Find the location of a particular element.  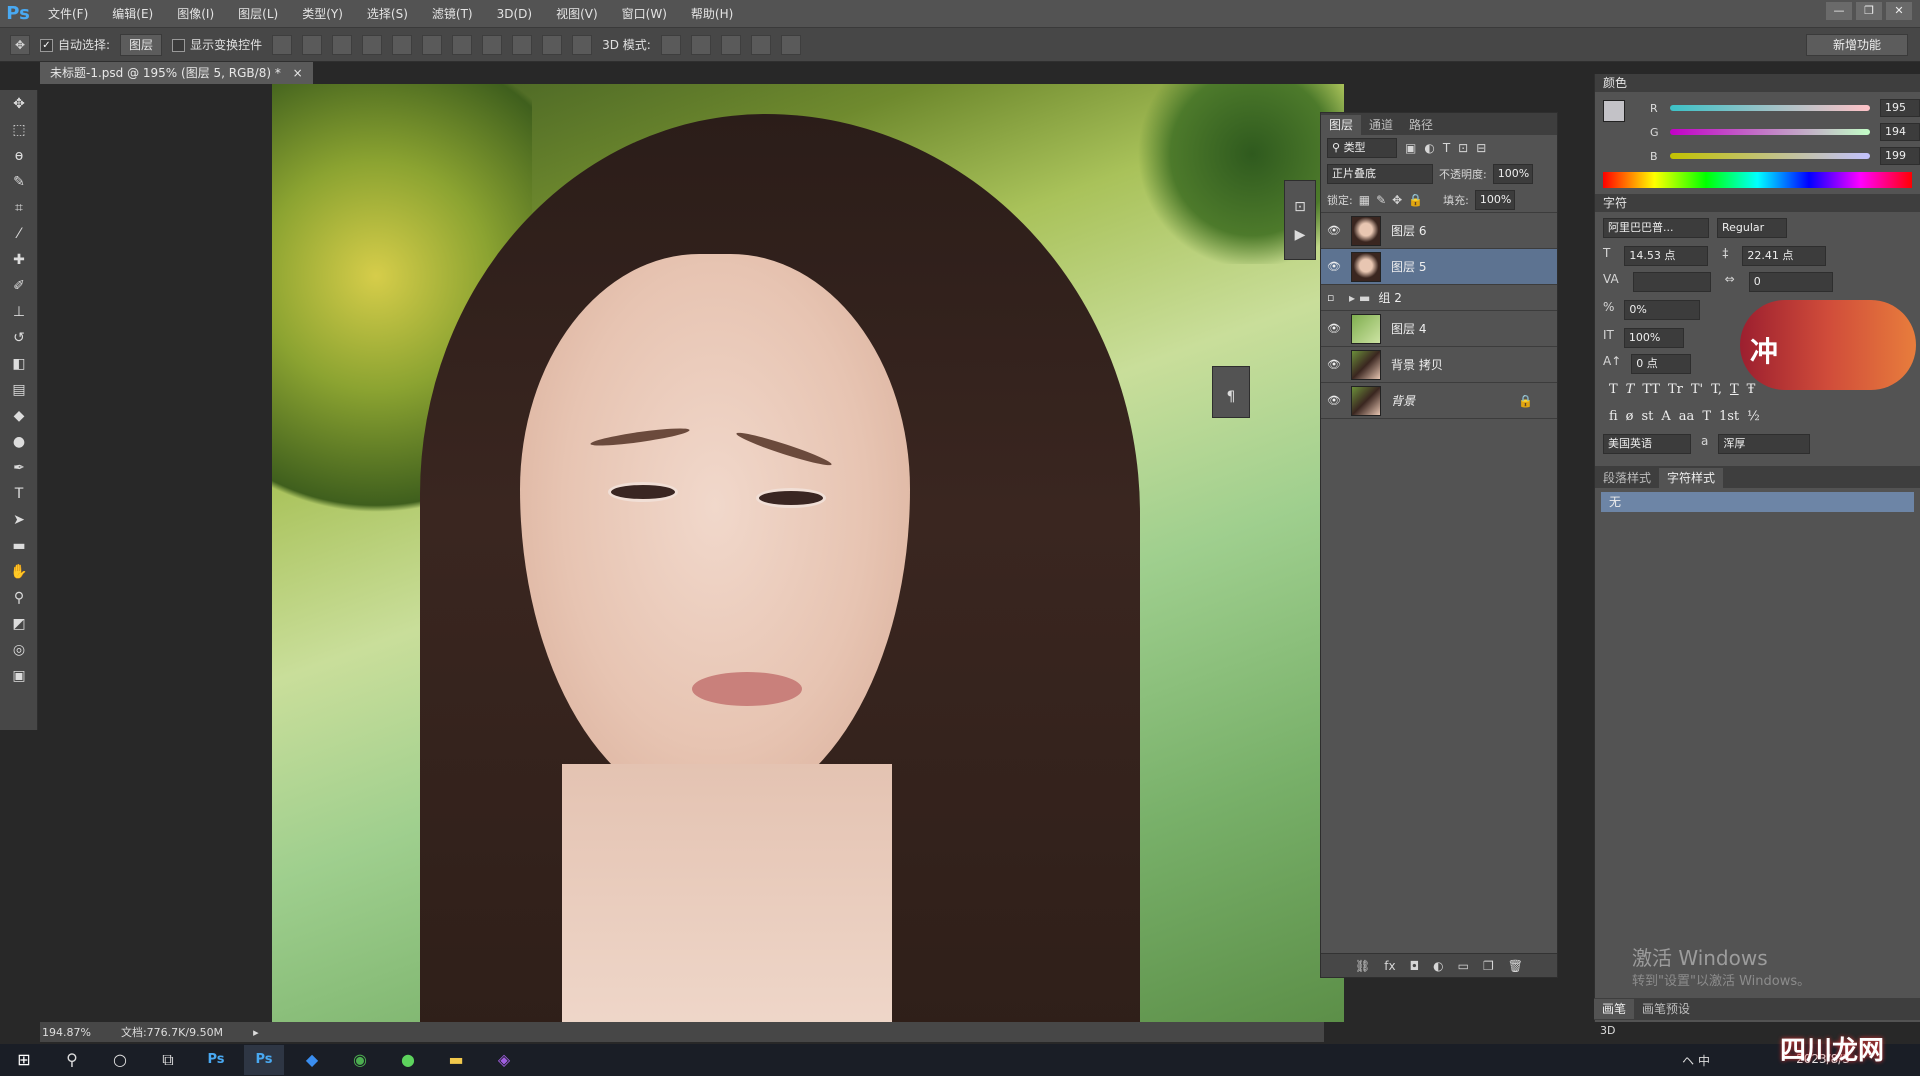

ligatures-button: fi is located at coordinates (1613, 416).